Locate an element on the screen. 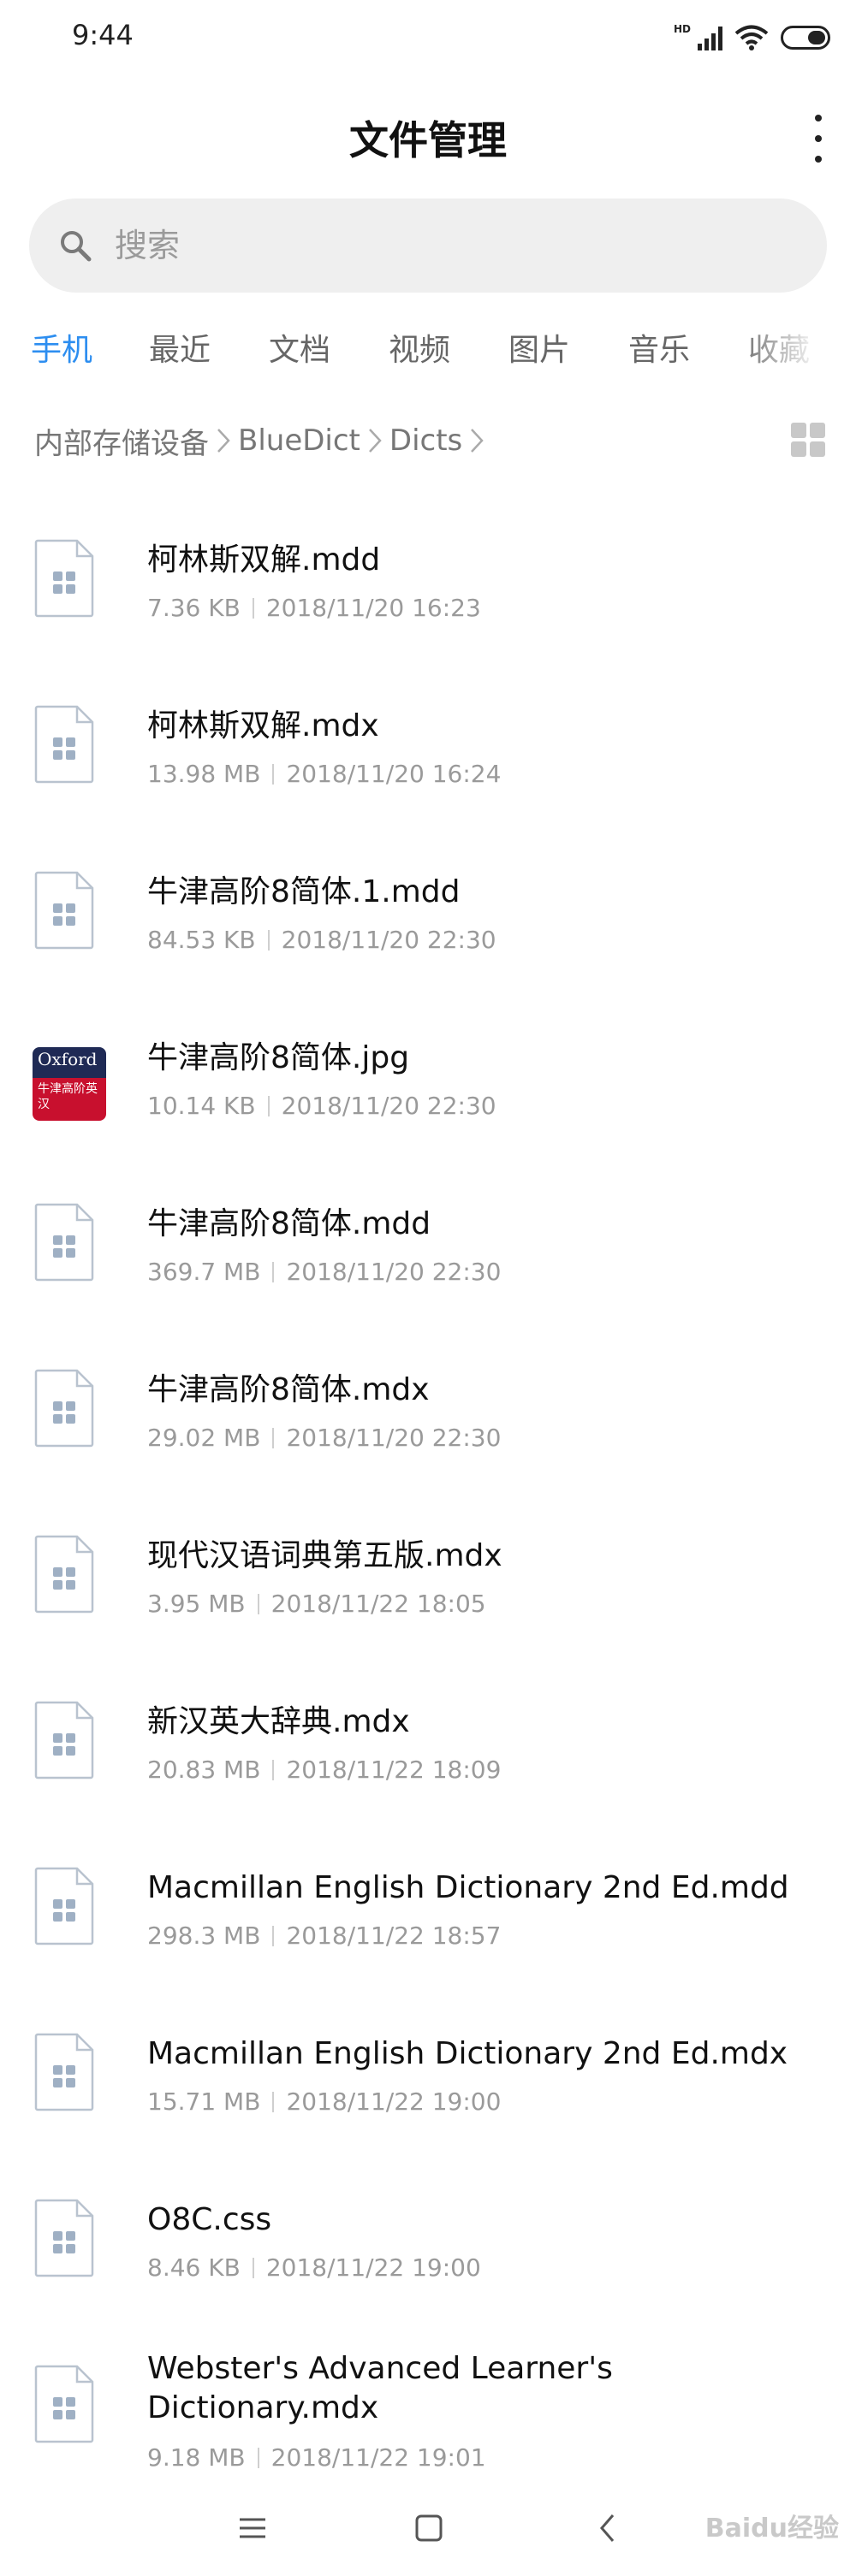 This screenshot has width=856, height=2576. file-row: 柯林斯双解.mdd 7.36 KB 2018/11/20 16:23 is located at coordinates (428, 588).